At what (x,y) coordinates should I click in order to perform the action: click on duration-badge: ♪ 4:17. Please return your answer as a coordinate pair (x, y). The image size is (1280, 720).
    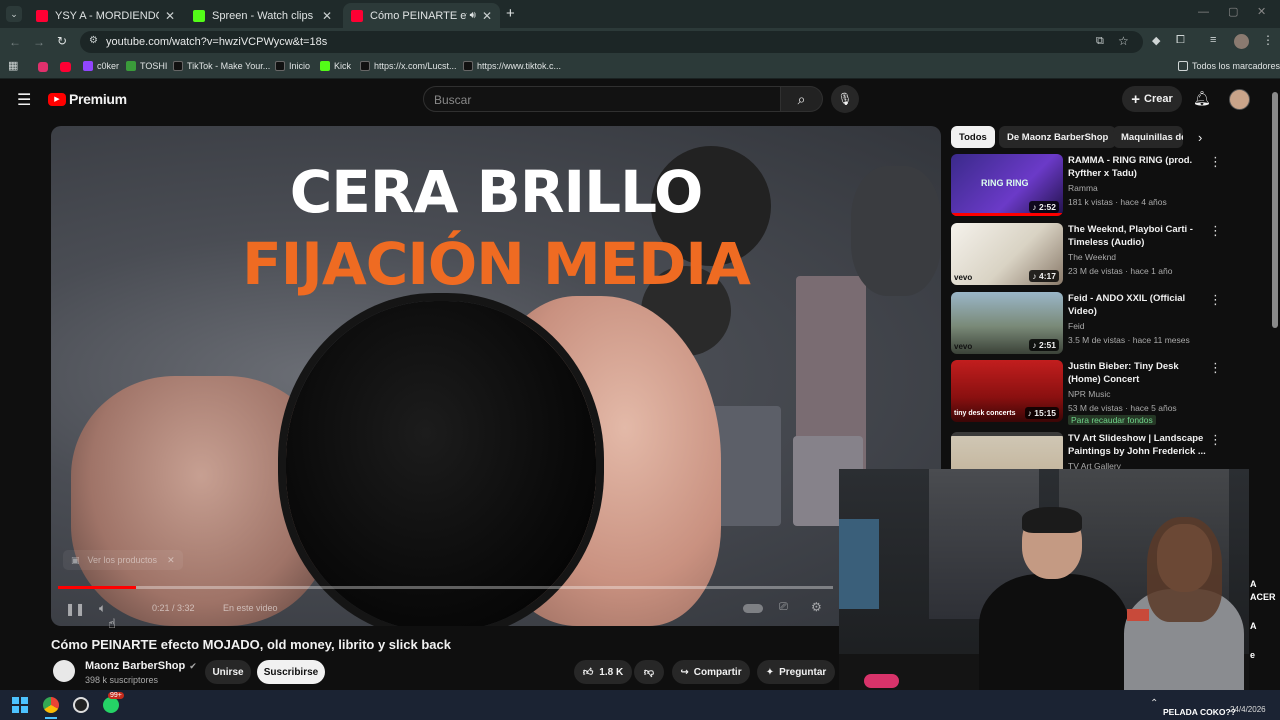
    Looking at the image, I should click on (1044, 276).